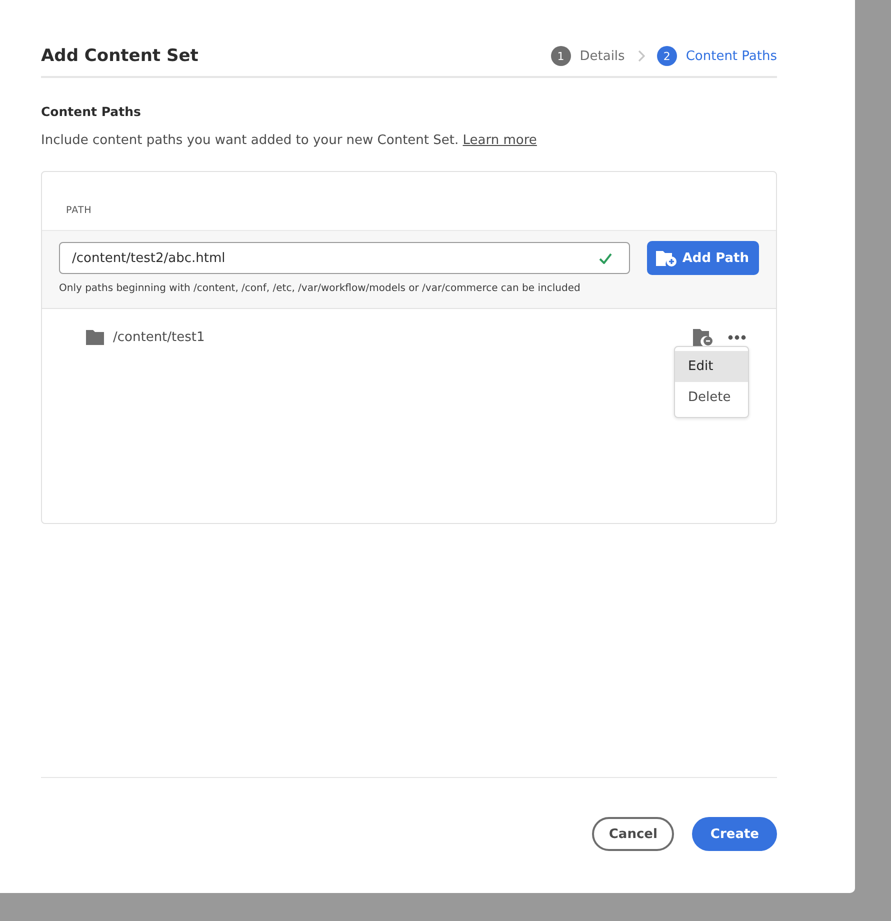 This screenshot has width=891, height=921. What do you see at coordinates (79, 211) in the screenshot?
I see `column-header: PATH` at bounding box center [79, 211].